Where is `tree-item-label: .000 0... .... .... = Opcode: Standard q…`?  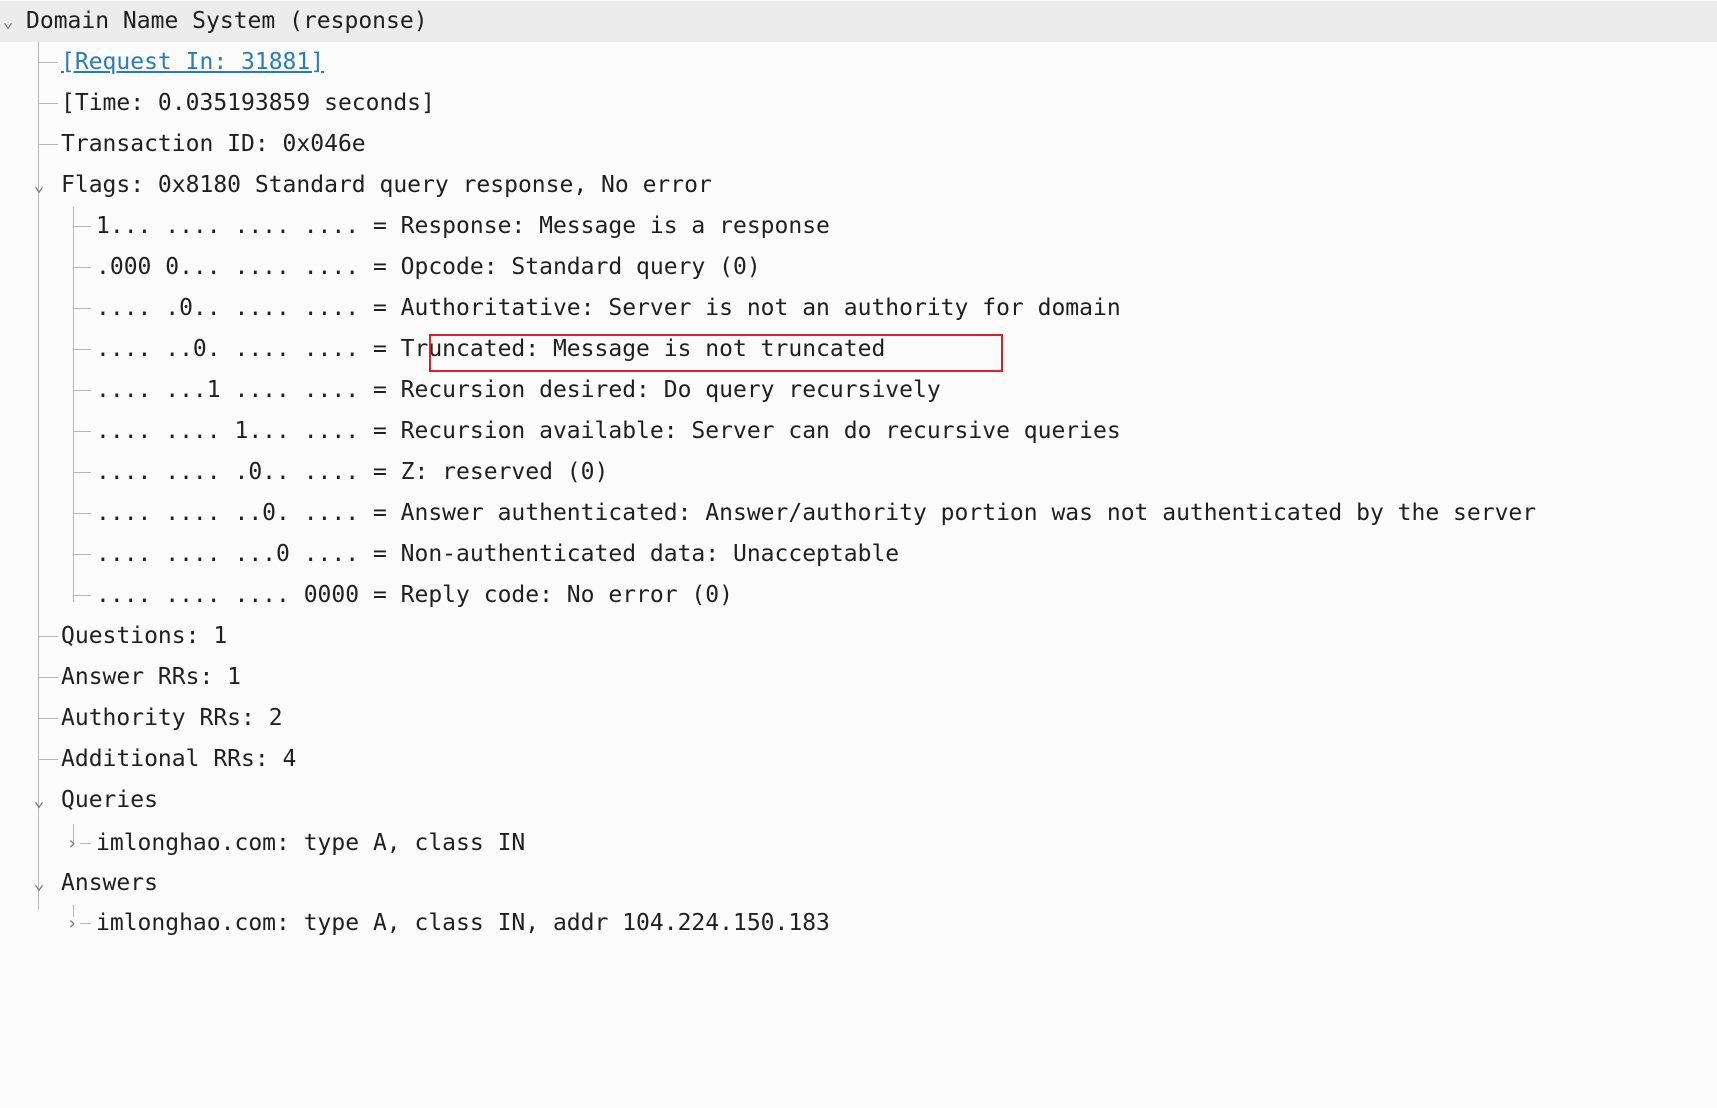
tree-item-label: .000 0... .... .... = Opcode: Standard q… is located at coordinates (428, 267).